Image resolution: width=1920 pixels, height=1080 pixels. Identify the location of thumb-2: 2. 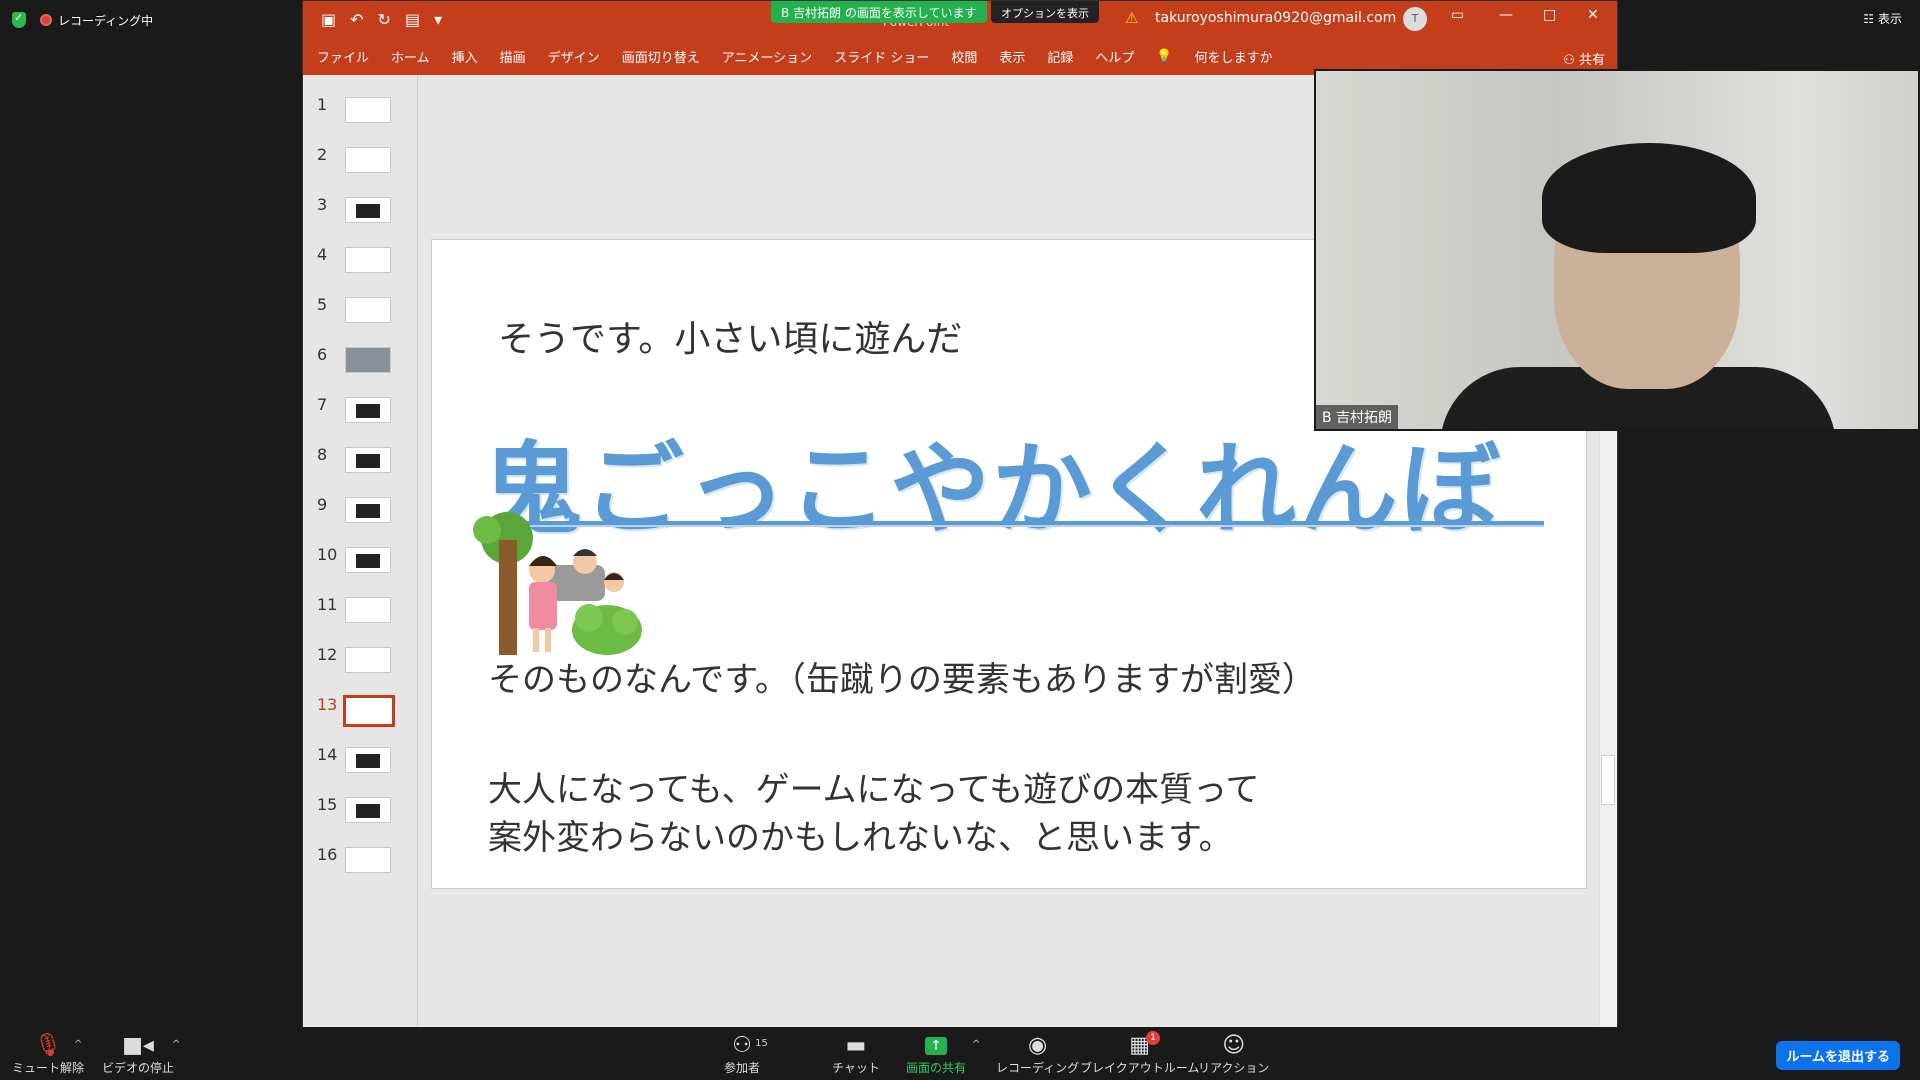
(360, 165).